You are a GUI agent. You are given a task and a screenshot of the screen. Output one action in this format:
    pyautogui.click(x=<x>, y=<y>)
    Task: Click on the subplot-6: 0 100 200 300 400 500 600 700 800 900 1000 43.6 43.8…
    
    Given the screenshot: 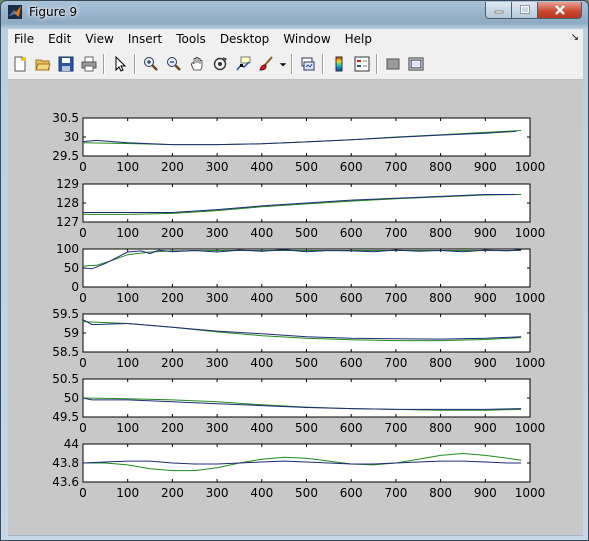 What is the action you would take?
    pyautogui.click(x=298, y=468)
    